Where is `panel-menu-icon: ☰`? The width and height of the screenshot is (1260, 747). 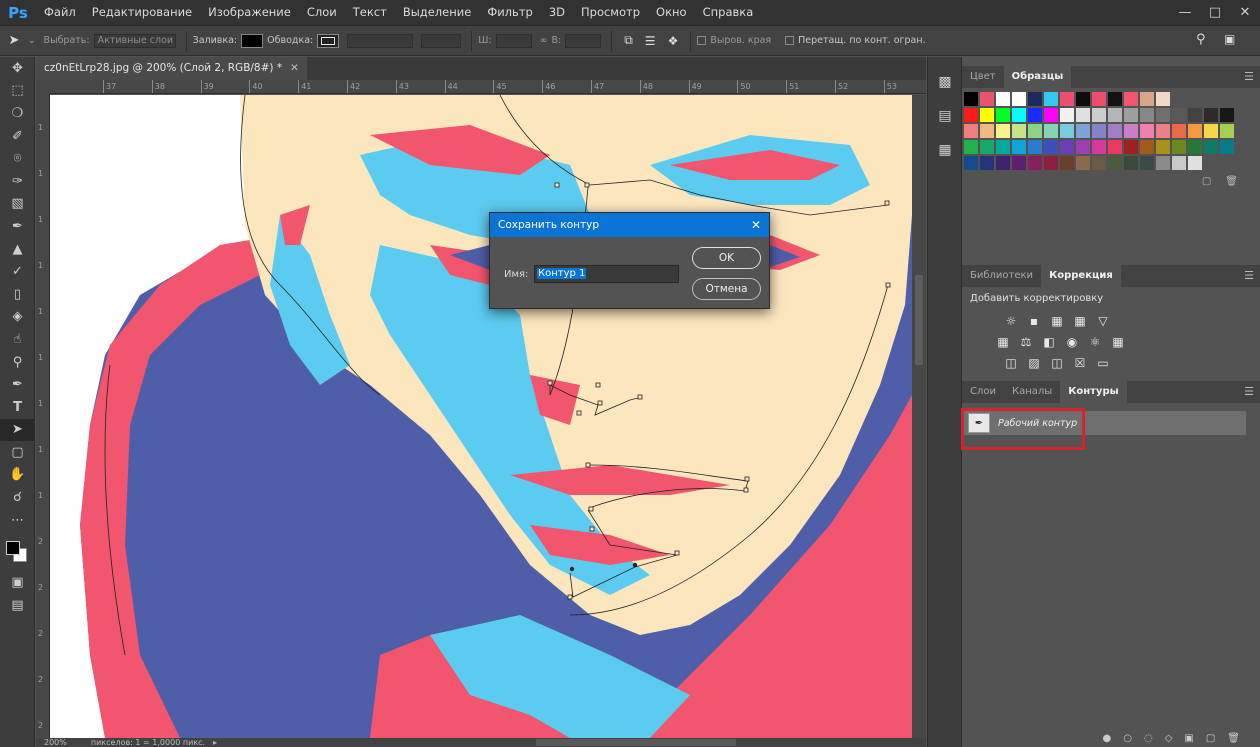 panel-menu-icon: ☰ is located at coordinates (1249, 392).